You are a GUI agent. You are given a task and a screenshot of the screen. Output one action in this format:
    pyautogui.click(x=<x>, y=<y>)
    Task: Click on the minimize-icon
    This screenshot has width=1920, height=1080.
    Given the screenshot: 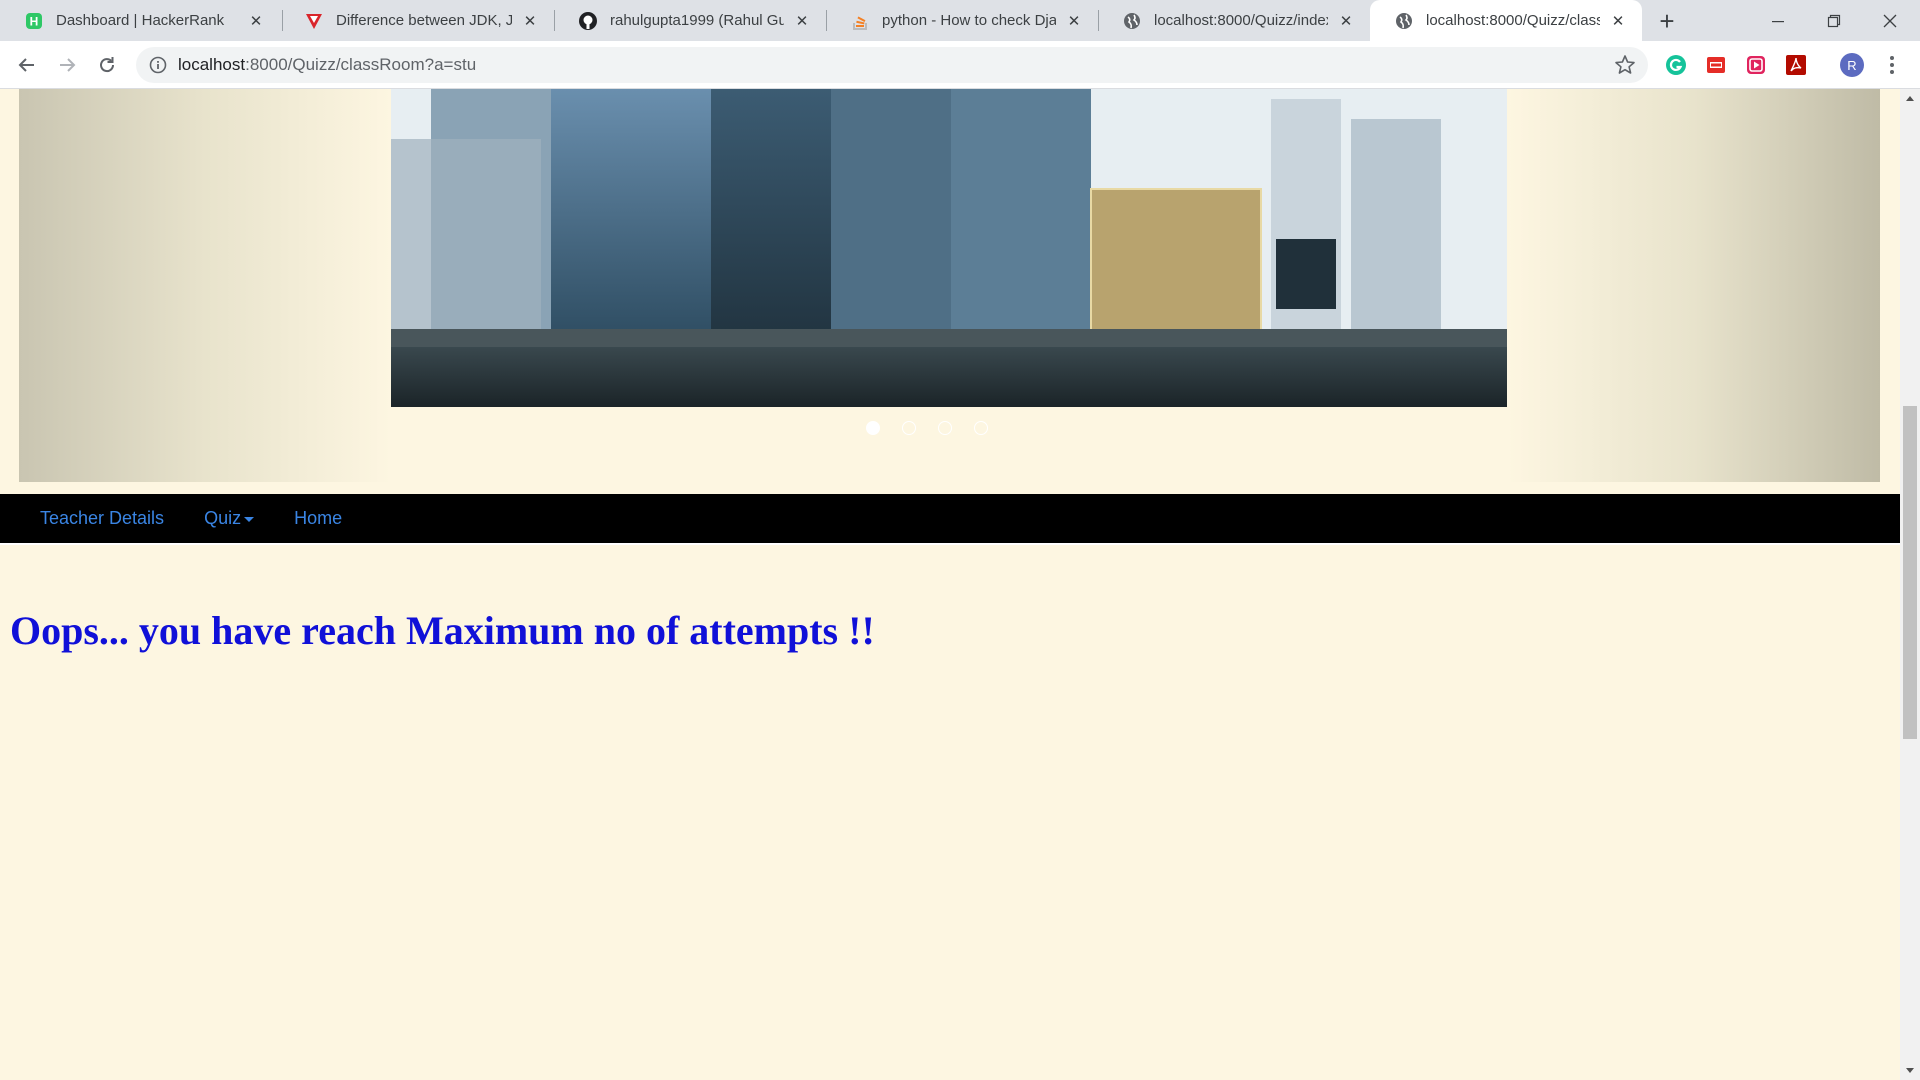 What is the action you would take?
    pyautogui.click(x=1778, y=21)
    